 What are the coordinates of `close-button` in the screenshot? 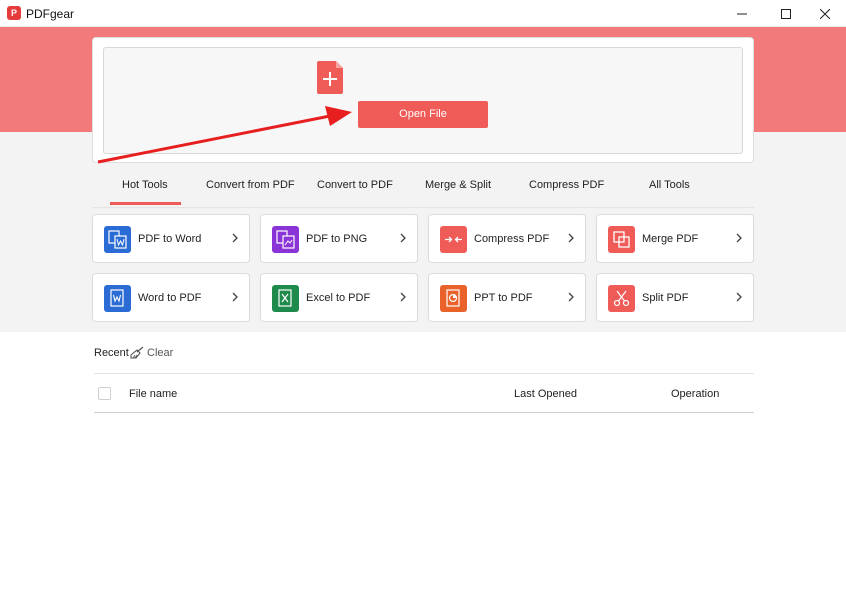 It's located at (824, 13).